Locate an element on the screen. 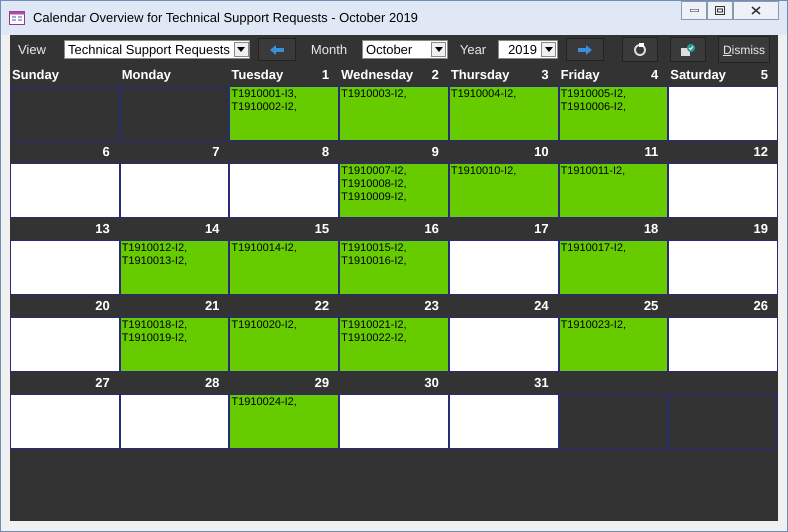 The height and width of the screenshot is (532, 788). request-entry: T1910008-I2, is located at coordinates (394, 184).